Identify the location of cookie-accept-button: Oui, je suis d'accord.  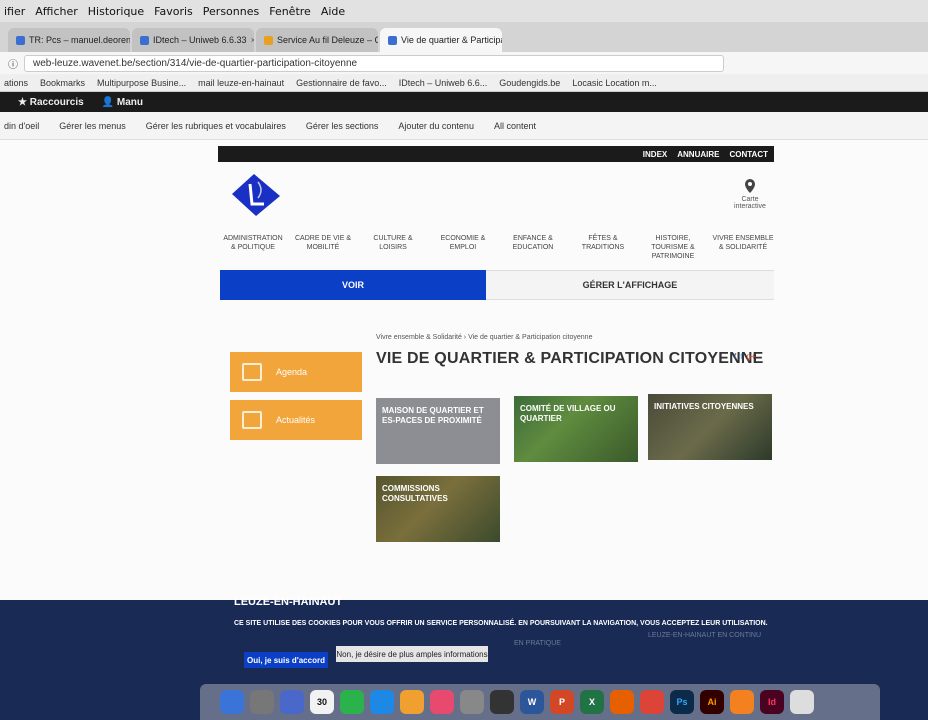
(286, 660).